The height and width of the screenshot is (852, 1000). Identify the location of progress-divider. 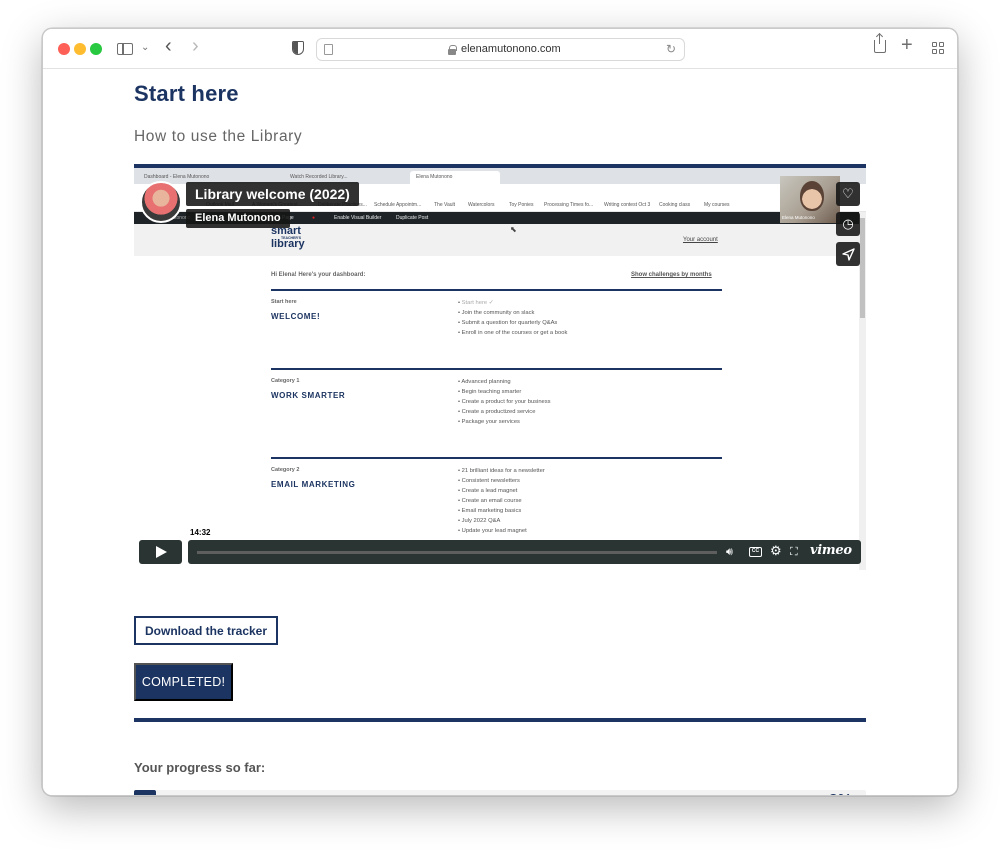
(500, 720).